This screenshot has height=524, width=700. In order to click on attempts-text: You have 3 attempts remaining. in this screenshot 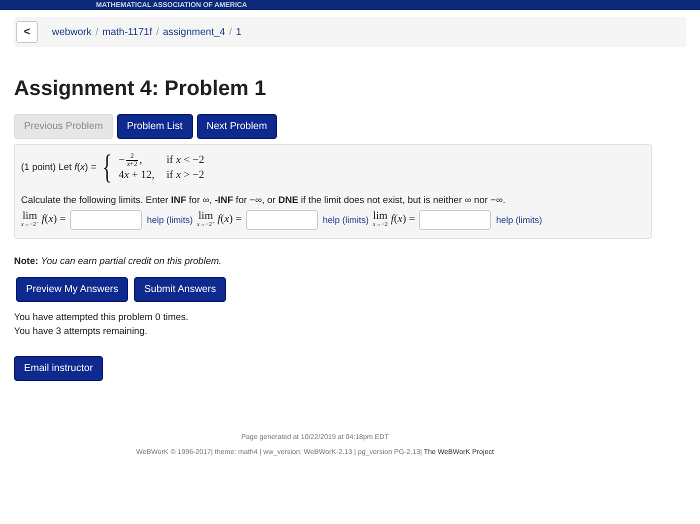, I will do `click(81, 332)`.